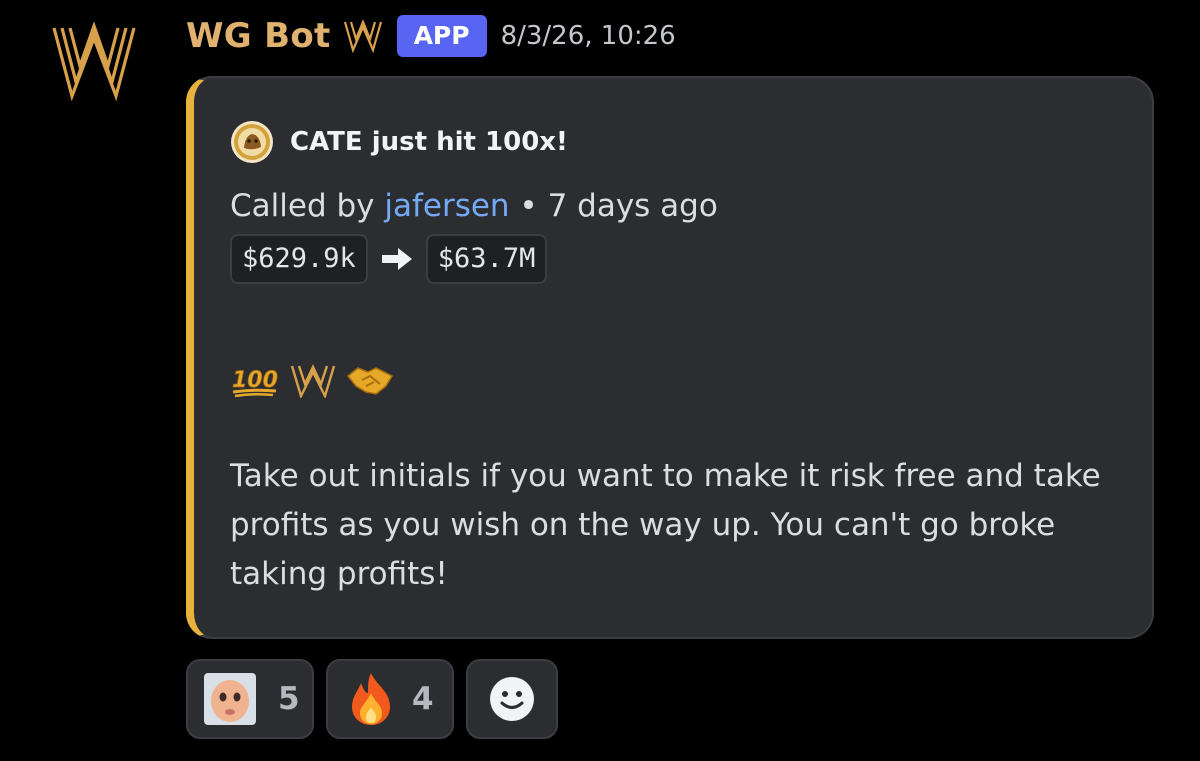  Describe the element at coordinates (299, 259) in the screenshot. I see `price-from: $629.9k` at that location.